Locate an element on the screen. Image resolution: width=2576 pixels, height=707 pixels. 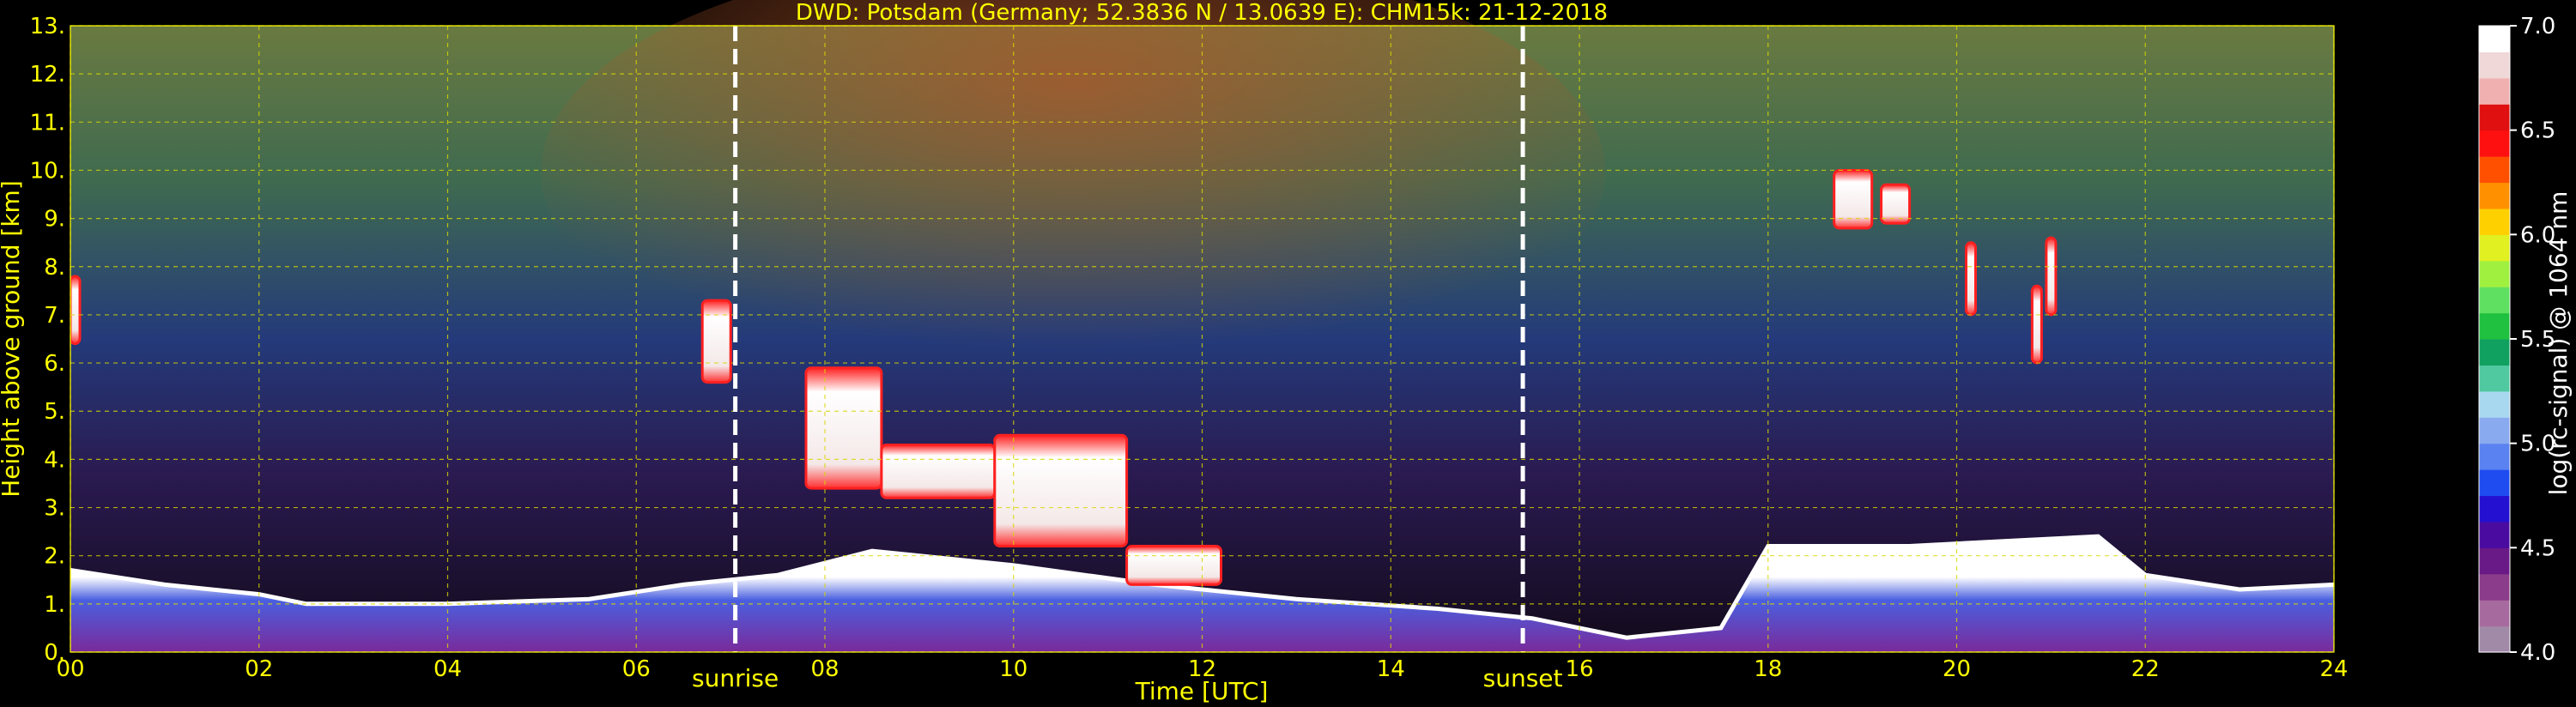
y-tick-label: 10. is located at coordinates (47, 171).